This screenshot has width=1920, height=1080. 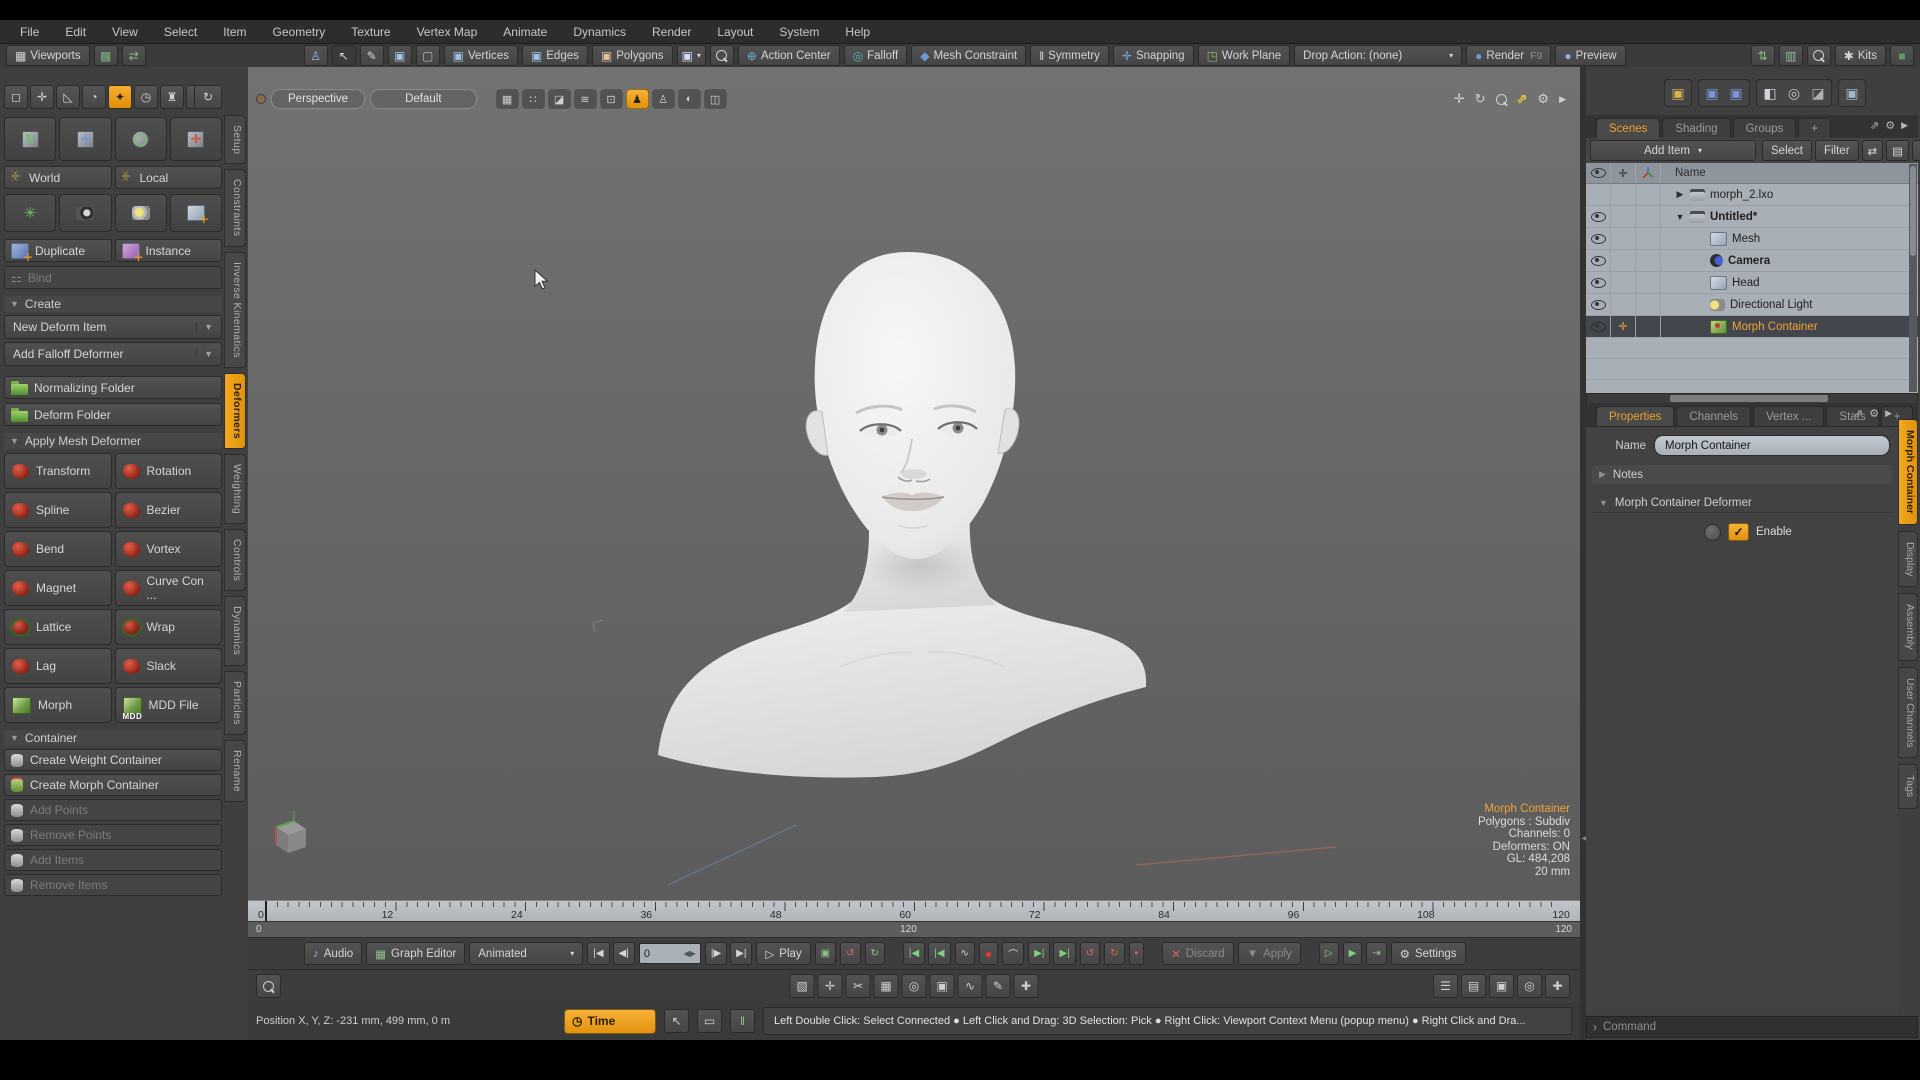 What do you see at coordinates (1913, 278) in the screenshot?
I see `tree-vertical-scrollbar` at bounding box center [1913, 278].